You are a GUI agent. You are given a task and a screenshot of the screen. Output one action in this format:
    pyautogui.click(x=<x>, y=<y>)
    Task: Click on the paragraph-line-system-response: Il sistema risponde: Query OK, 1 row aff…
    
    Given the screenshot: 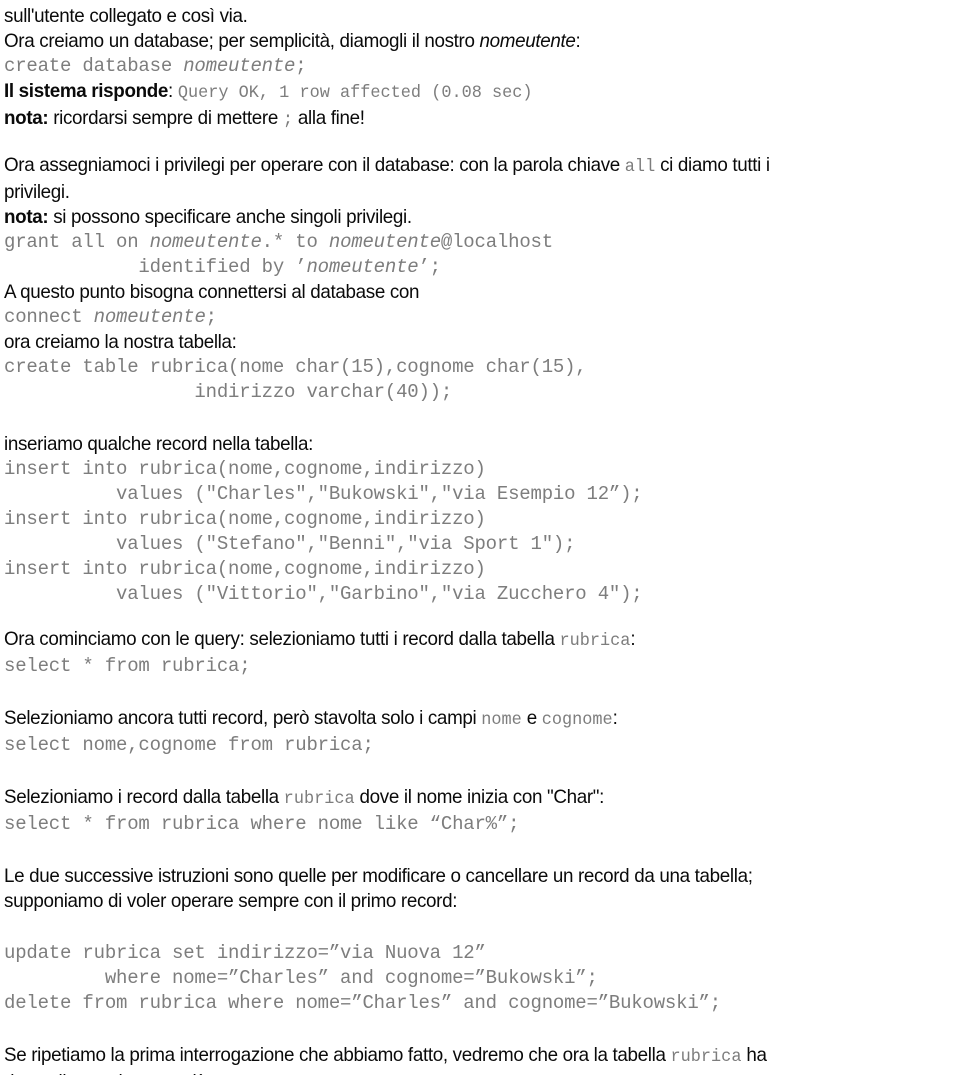 What is the action you would take?
    pyautogui.click(x=465, y=92)
    